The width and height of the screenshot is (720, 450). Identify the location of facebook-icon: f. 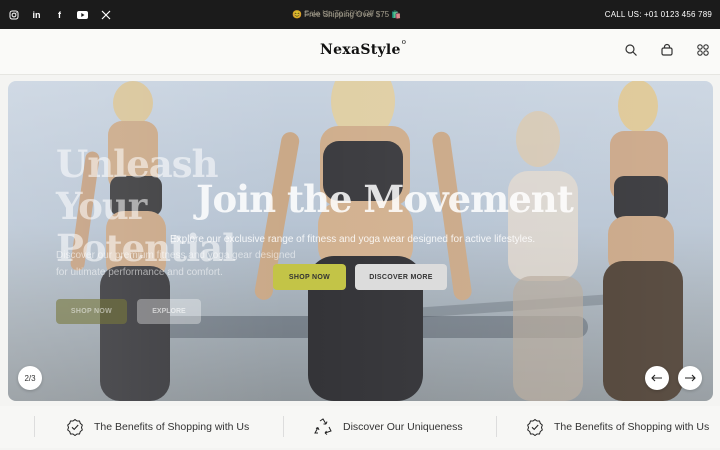
(59, 14).